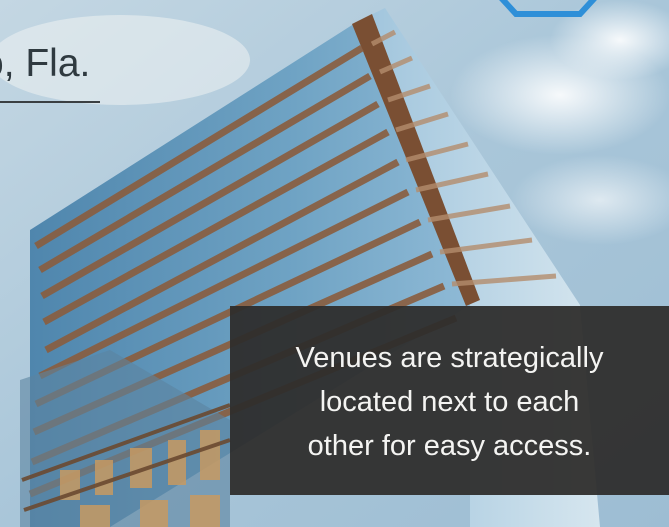  I want to click on caption-line-3: other for easy access., so click(449, 446).